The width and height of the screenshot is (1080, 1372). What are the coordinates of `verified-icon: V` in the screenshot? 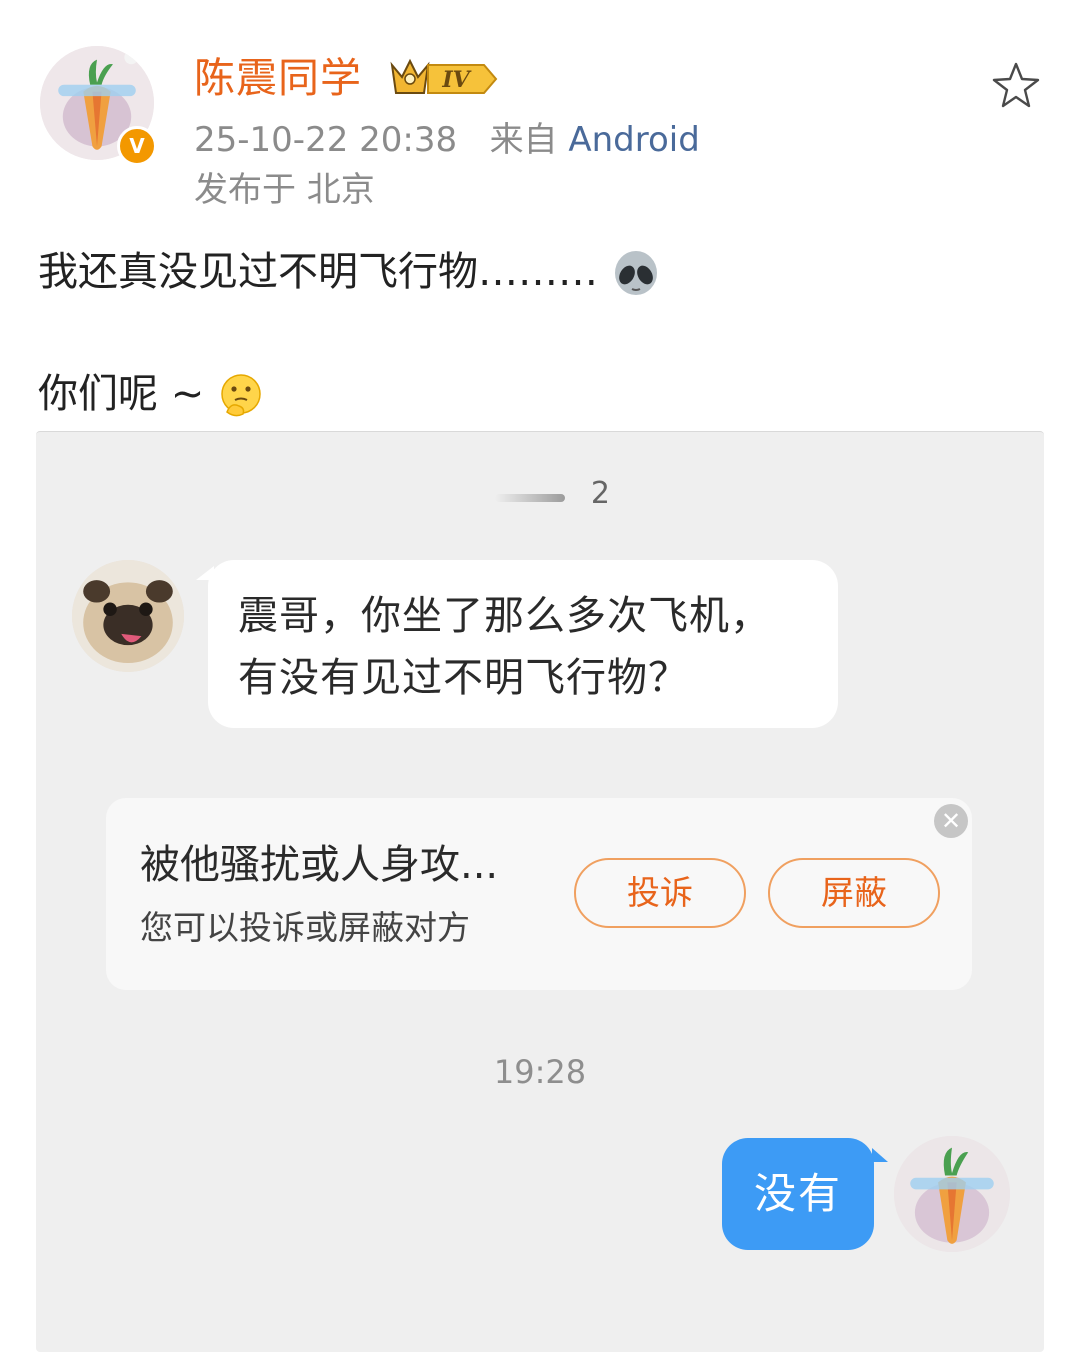 It's located at (137, 146).